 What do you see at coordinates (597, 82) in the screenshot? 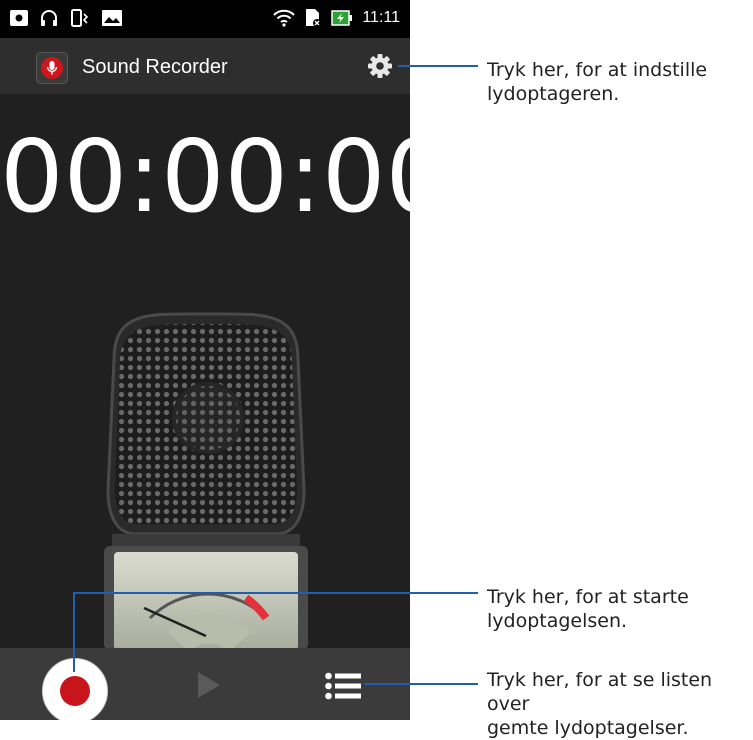
I see `callout-settings: Tryk her, for at indstille lydoptageren.` at bounding box center [597, 82].